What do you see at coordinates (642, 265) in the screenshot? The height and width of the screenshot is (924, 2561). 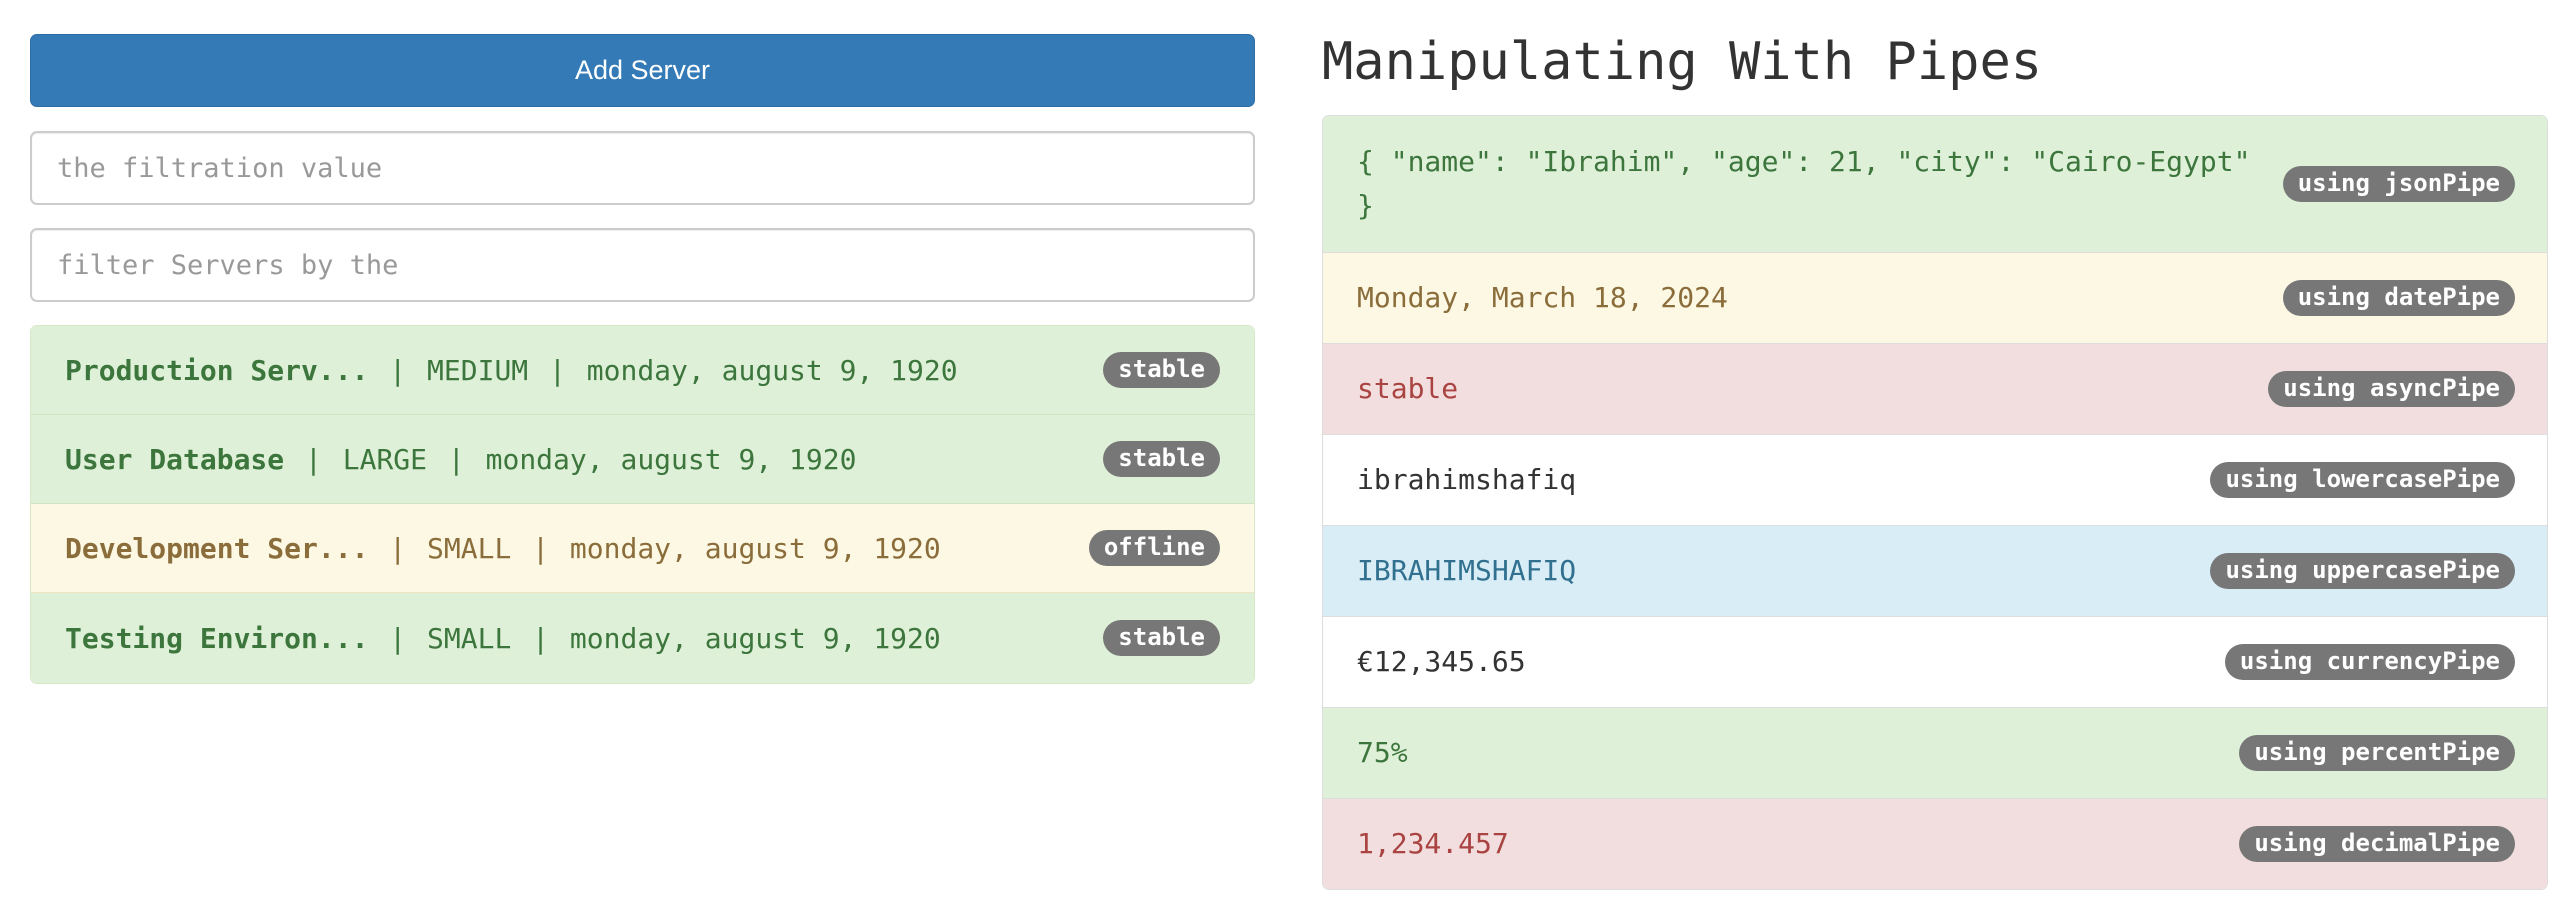 I see `filter-servers-input` at bounding box center [642, 265].